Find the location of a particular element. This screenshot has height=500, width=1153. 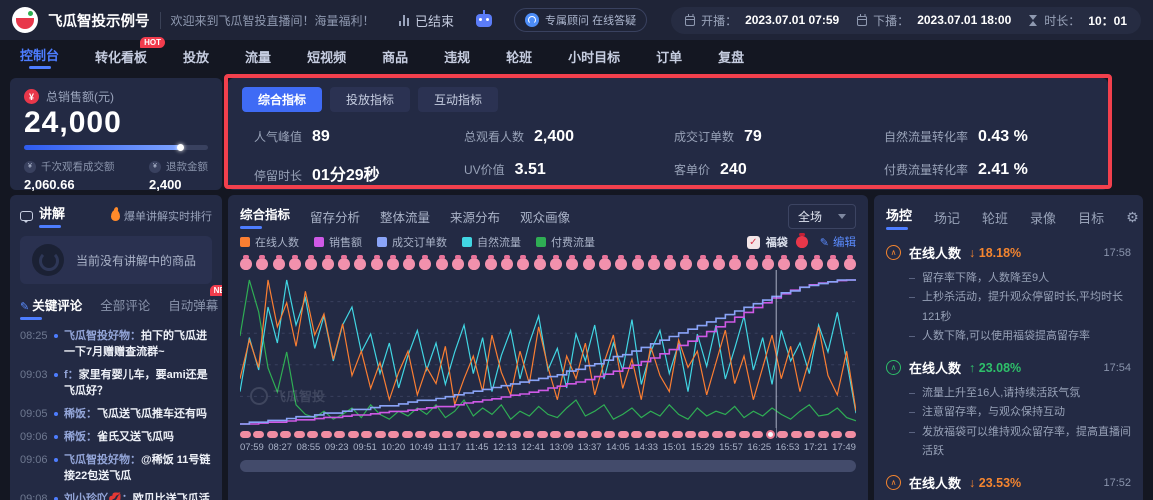

legend-item: 成交订单数 is located at coordinates (412, 242).